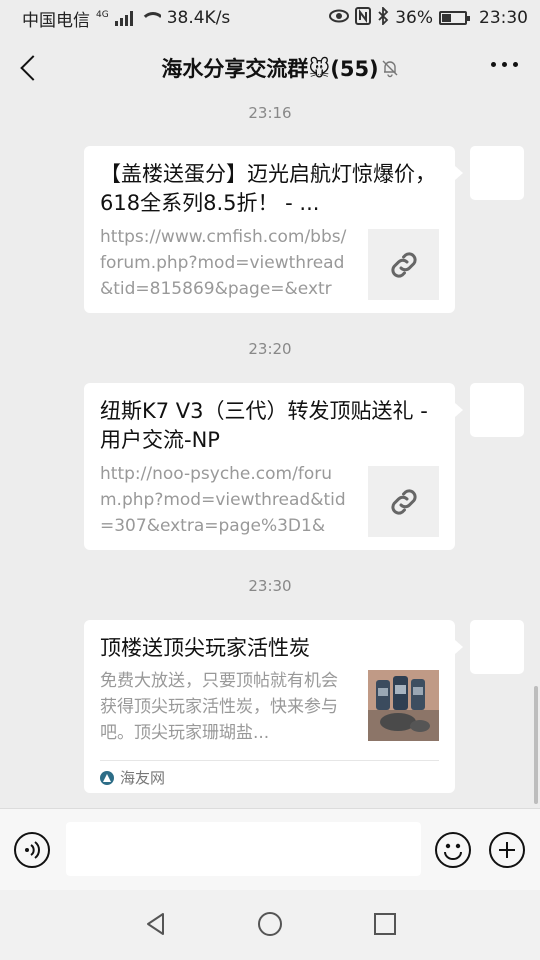  I want to click on emoji-icon, so click(453, 850).